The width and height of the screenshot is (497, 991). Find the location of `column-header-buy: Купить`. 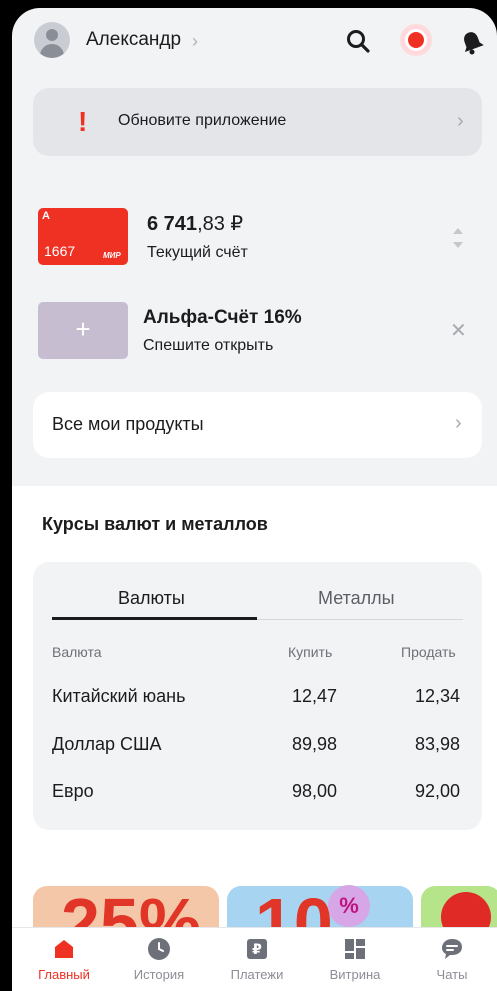

column-header-buy: Купить is located at coordinates (310, 652).